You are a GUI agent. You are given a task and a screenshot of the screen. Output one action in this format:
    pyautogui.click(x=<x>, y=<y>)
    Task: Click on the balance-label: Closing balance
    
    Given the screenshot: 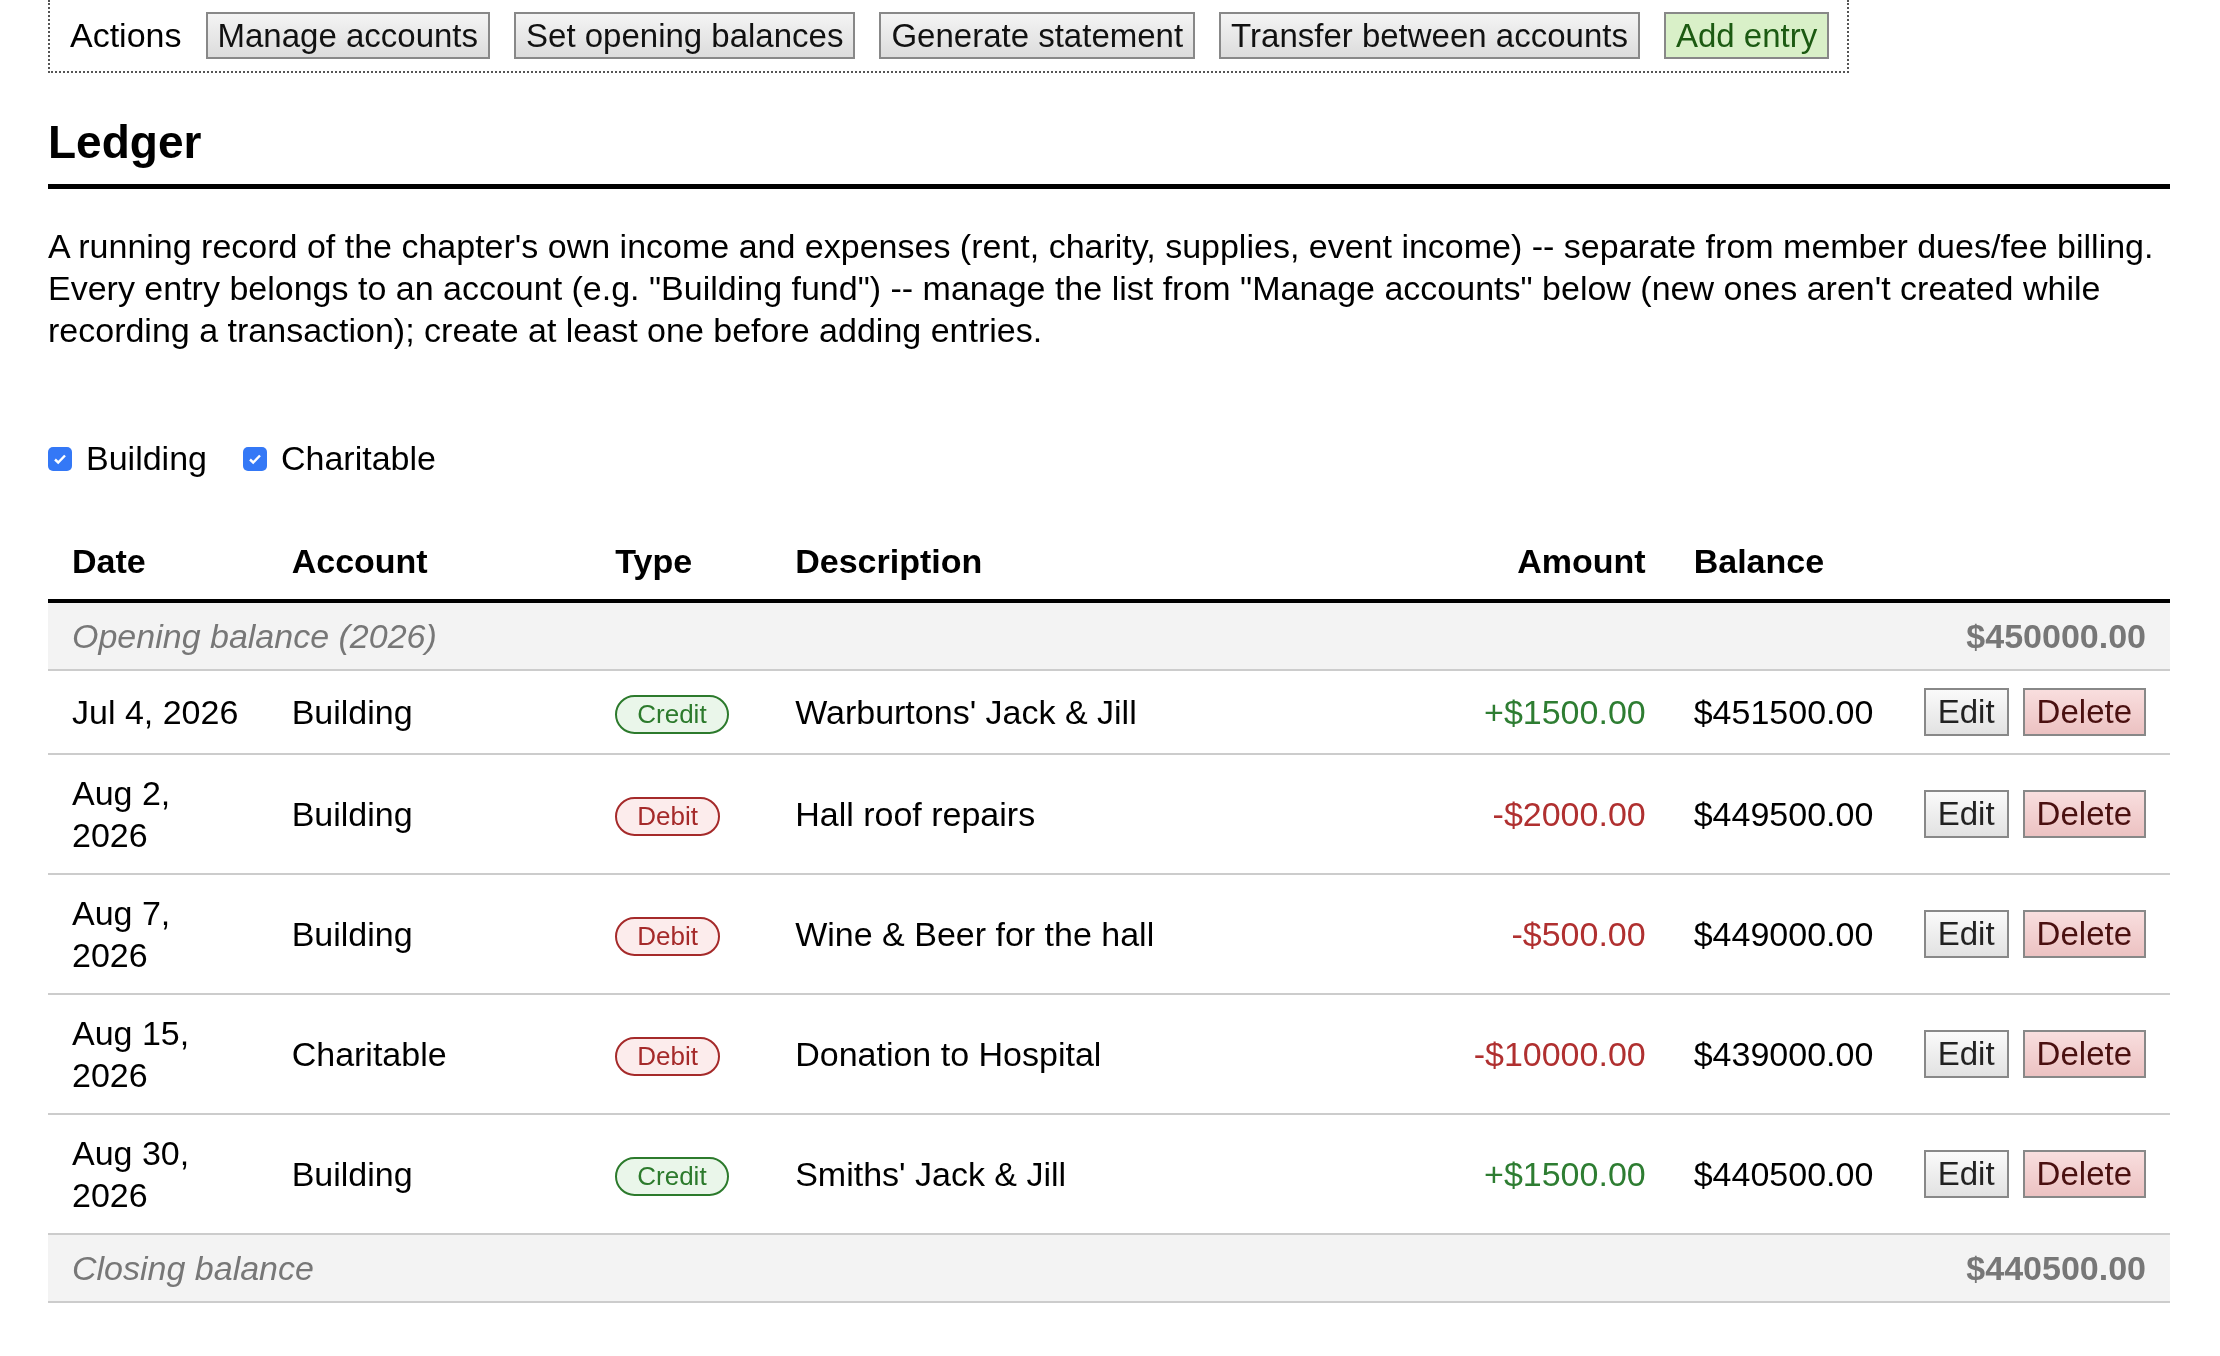 What is the action you would take?
    pyautogui.click(x=193, y=1267)
    